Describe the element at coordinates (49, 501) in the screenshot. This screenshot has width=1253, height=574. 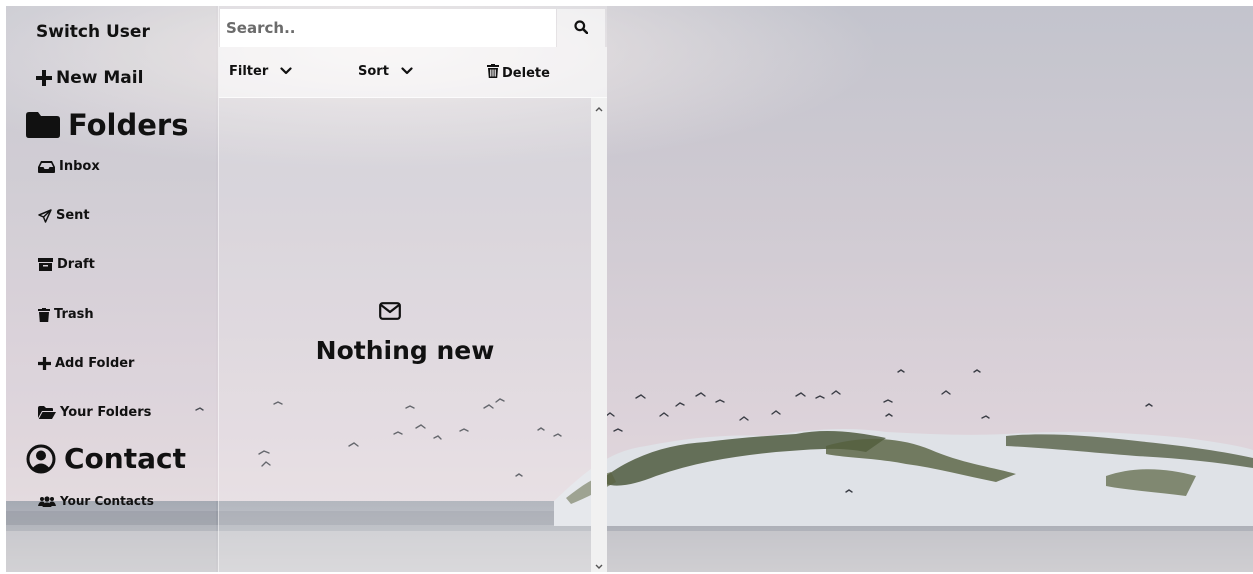
I see `users-icon` at that location.